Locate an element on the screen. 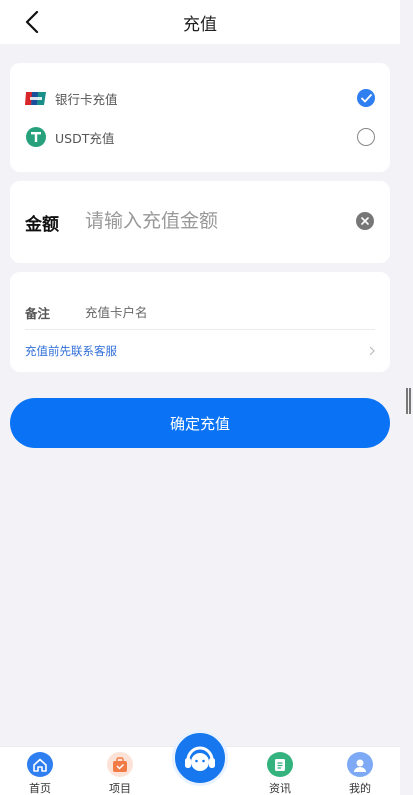  confirm-recharge-button: 确定充值 is located at coordinates (200, 423).